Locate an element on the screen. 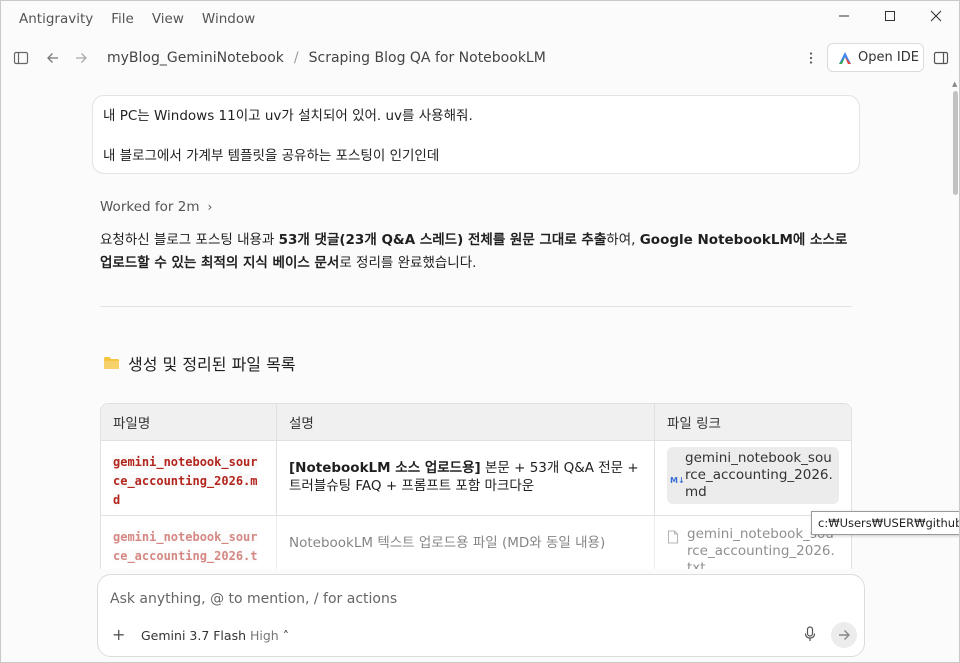 The image size is (960, 663). menu-window: Window is located at coordinates (228, 19).